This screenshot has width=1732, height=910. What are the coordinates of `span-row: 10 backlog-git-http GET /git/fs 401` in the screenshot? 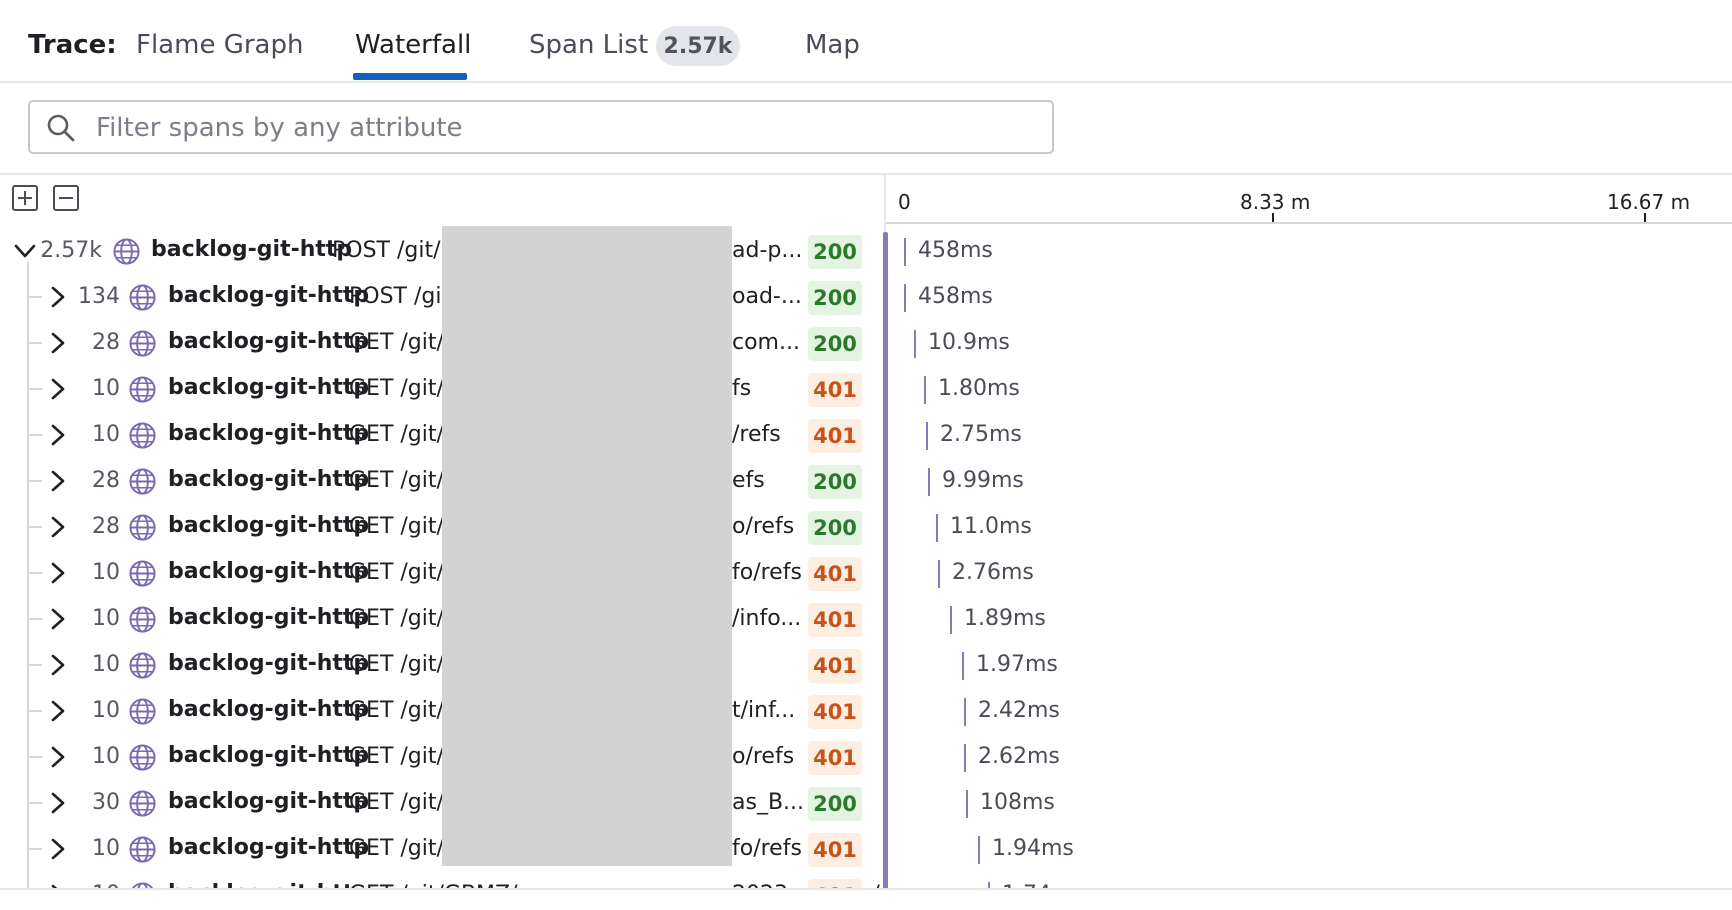 It's located at (440, 389).